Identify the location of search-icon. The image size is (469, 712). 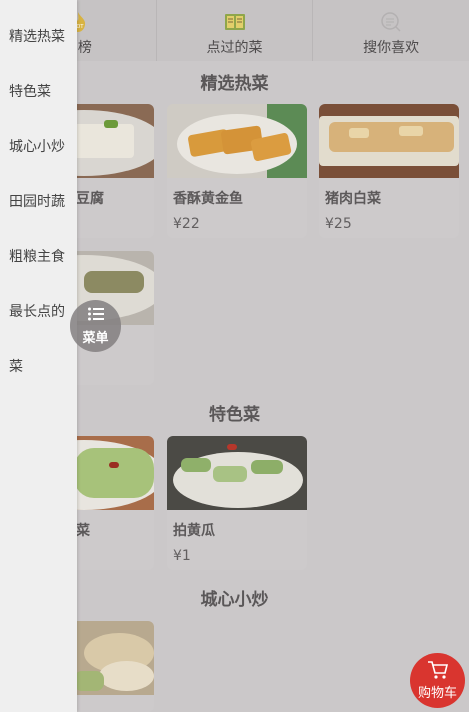
(391, 22).